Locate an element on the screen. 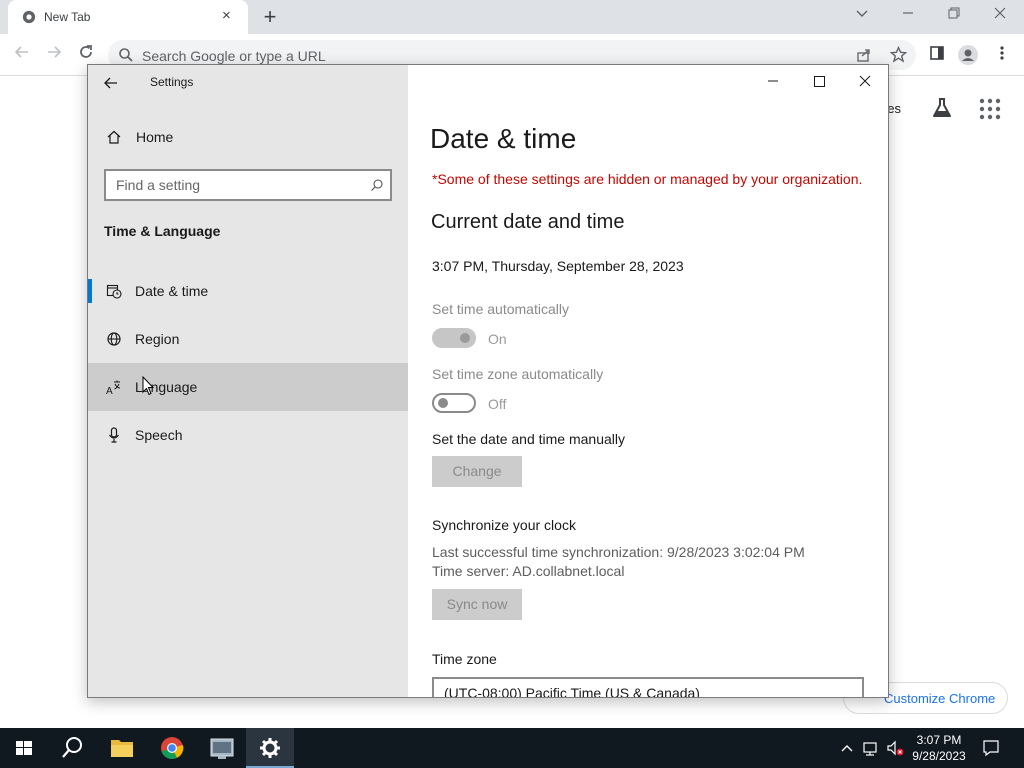  volume-muted-icon is located at coordinates (895, 748).